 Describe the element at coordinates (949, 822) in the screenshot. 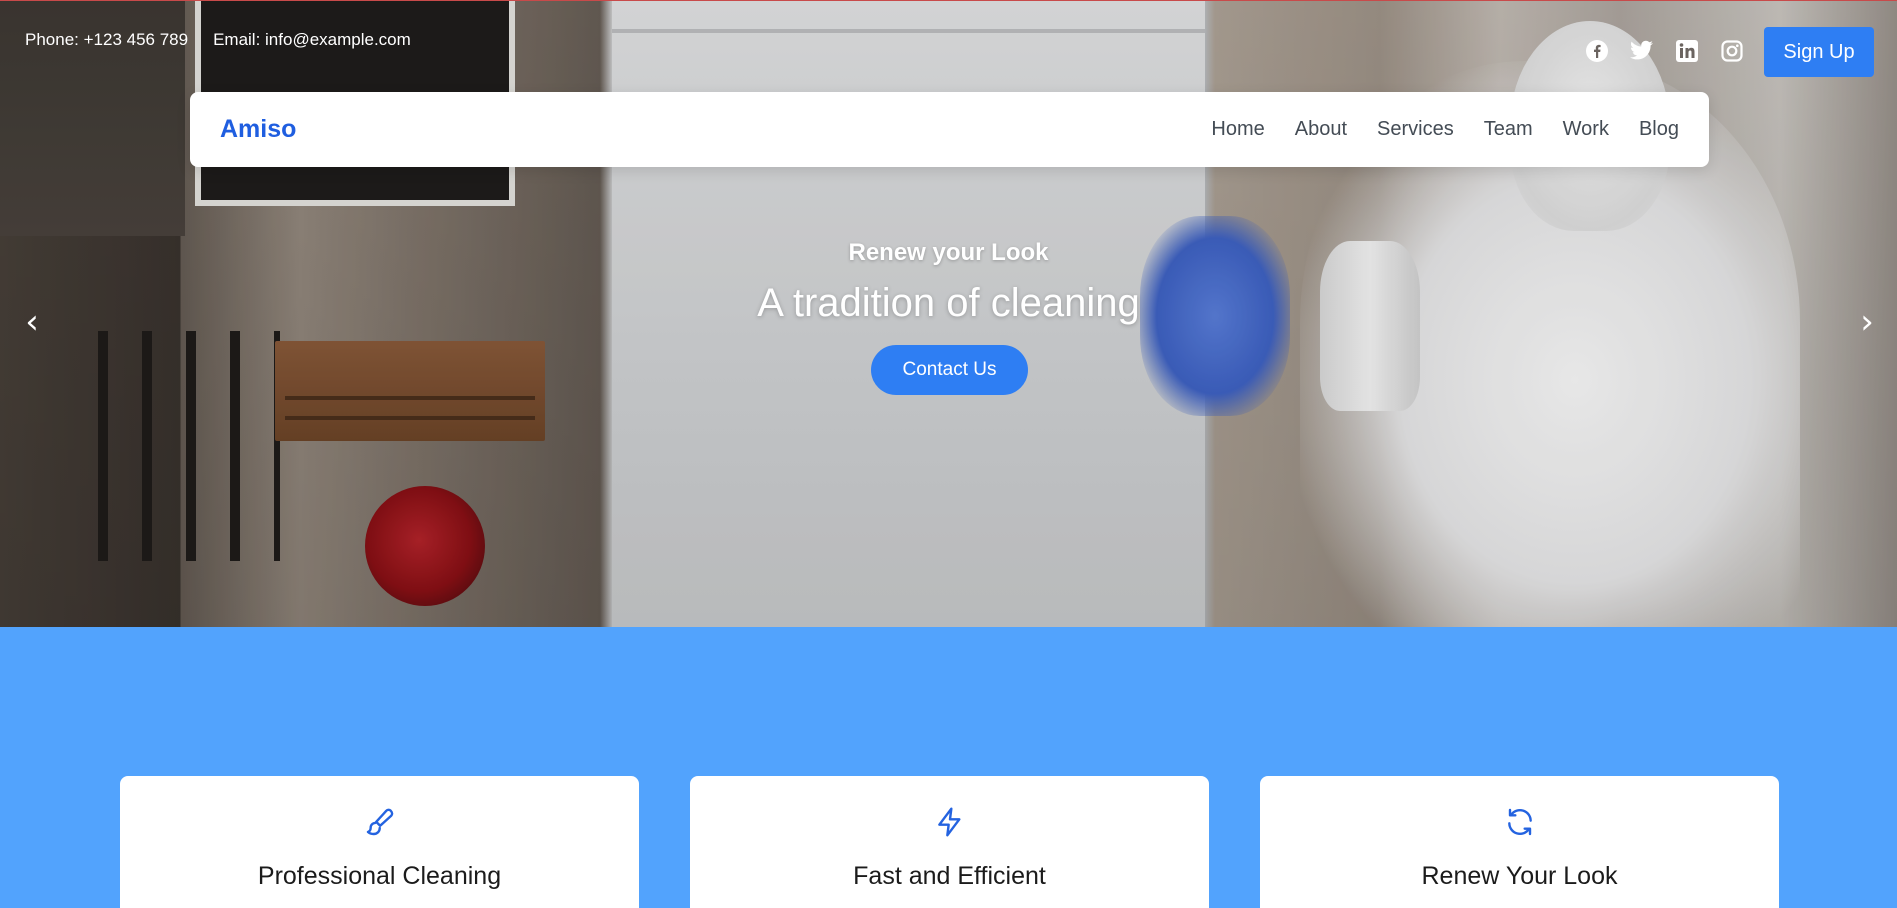

I see `lightning-icon` at that location.